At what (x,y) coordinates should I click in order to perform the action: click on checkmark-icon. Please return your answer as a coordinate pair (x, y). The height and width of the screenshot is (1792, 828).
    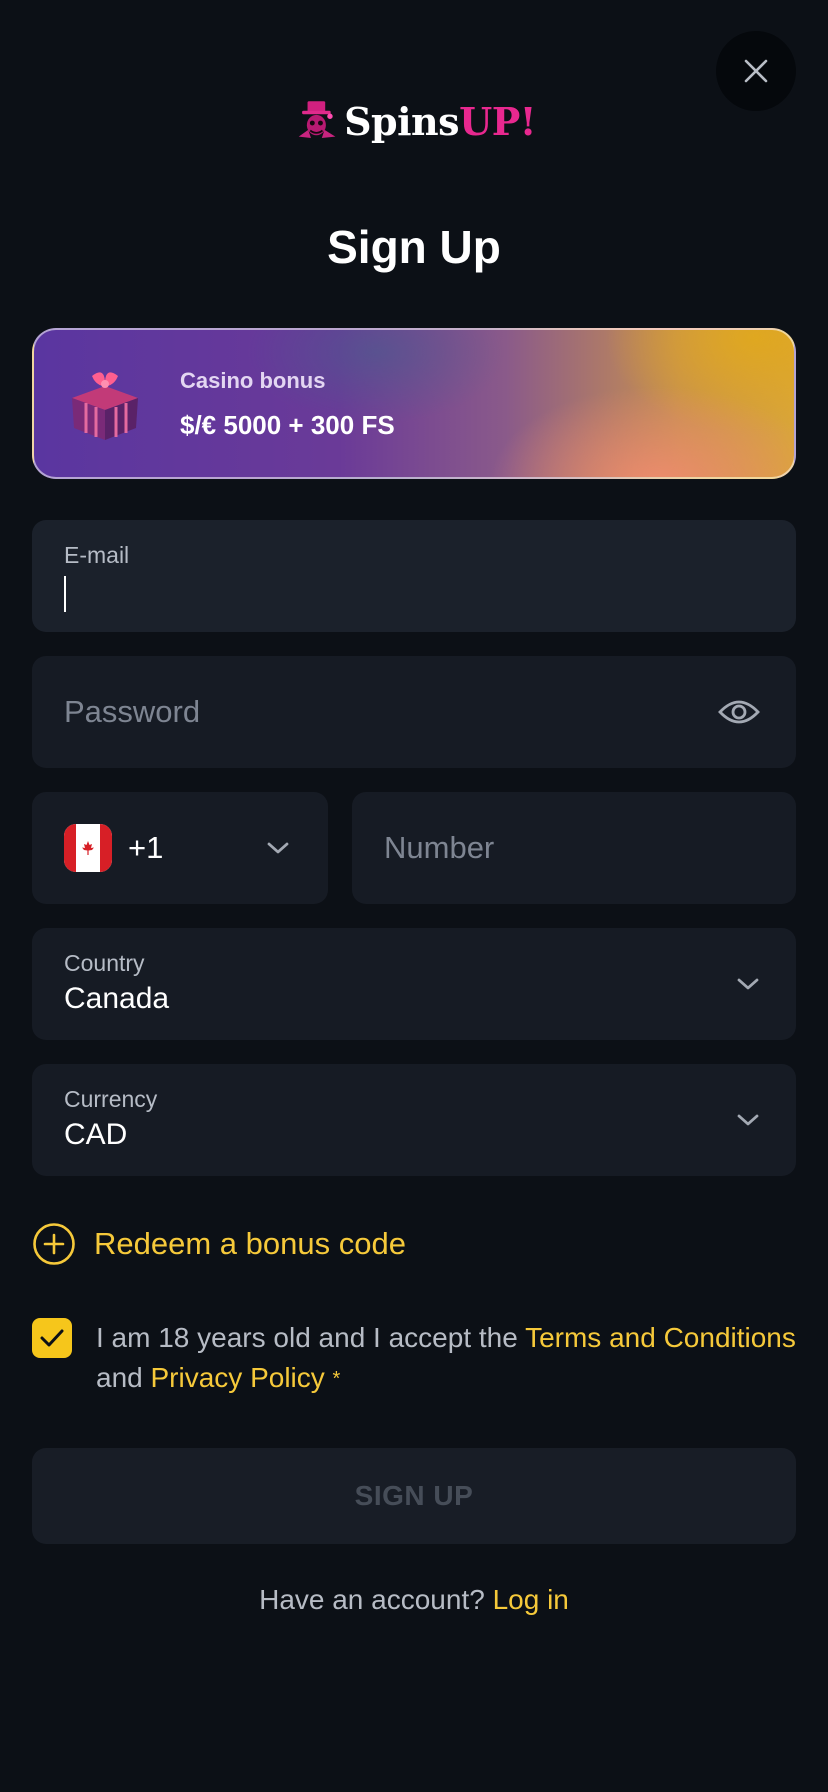
    Looking at the image, I should click on (52, 1338).